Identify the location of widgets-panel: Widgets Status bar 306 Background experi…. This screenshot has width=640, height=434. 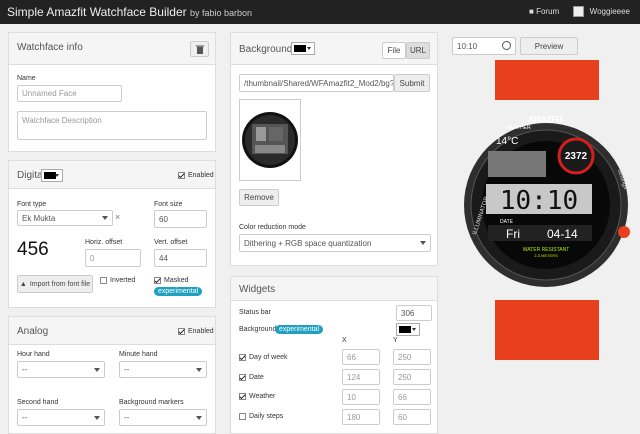
(334, 355).